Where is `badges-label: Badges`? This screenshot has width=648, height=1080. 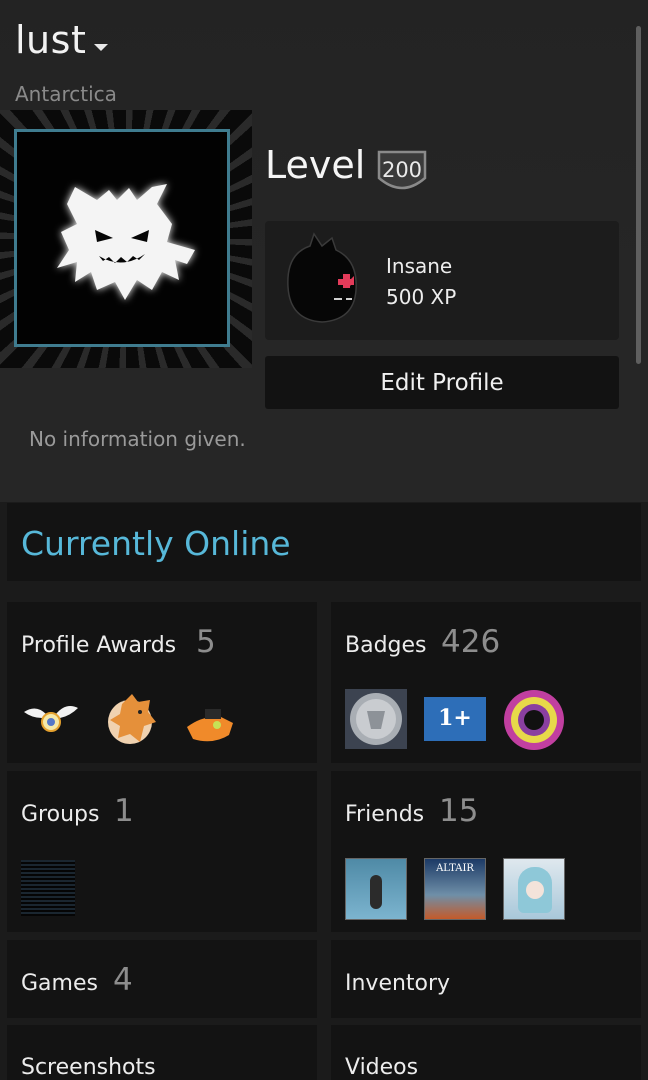
badges-label: Badges is located at coordinates (386, 645).